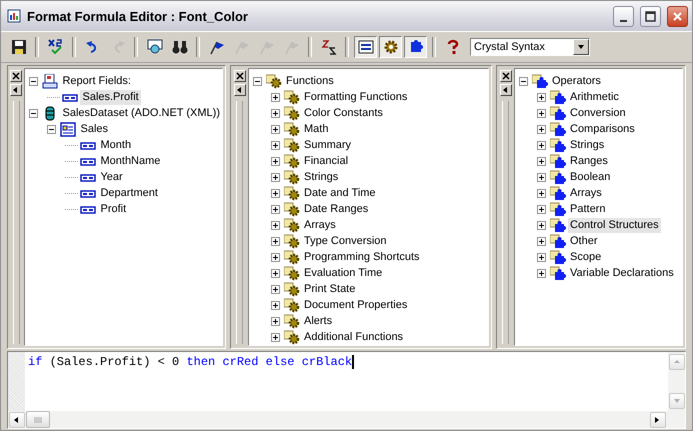  Describe the element at coordinates (590, 177) in the screenshot. I see `tree-item: Boolean` at that location.